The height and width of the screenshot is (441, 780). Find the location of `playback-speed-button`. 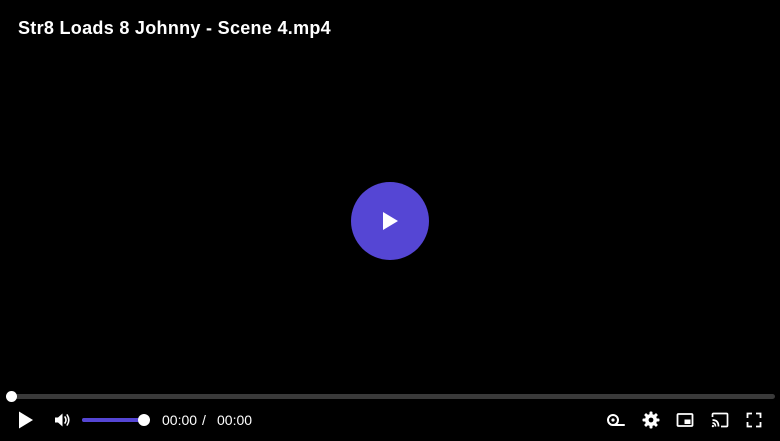

playback-speed-button is located at coordinates (616, 420).